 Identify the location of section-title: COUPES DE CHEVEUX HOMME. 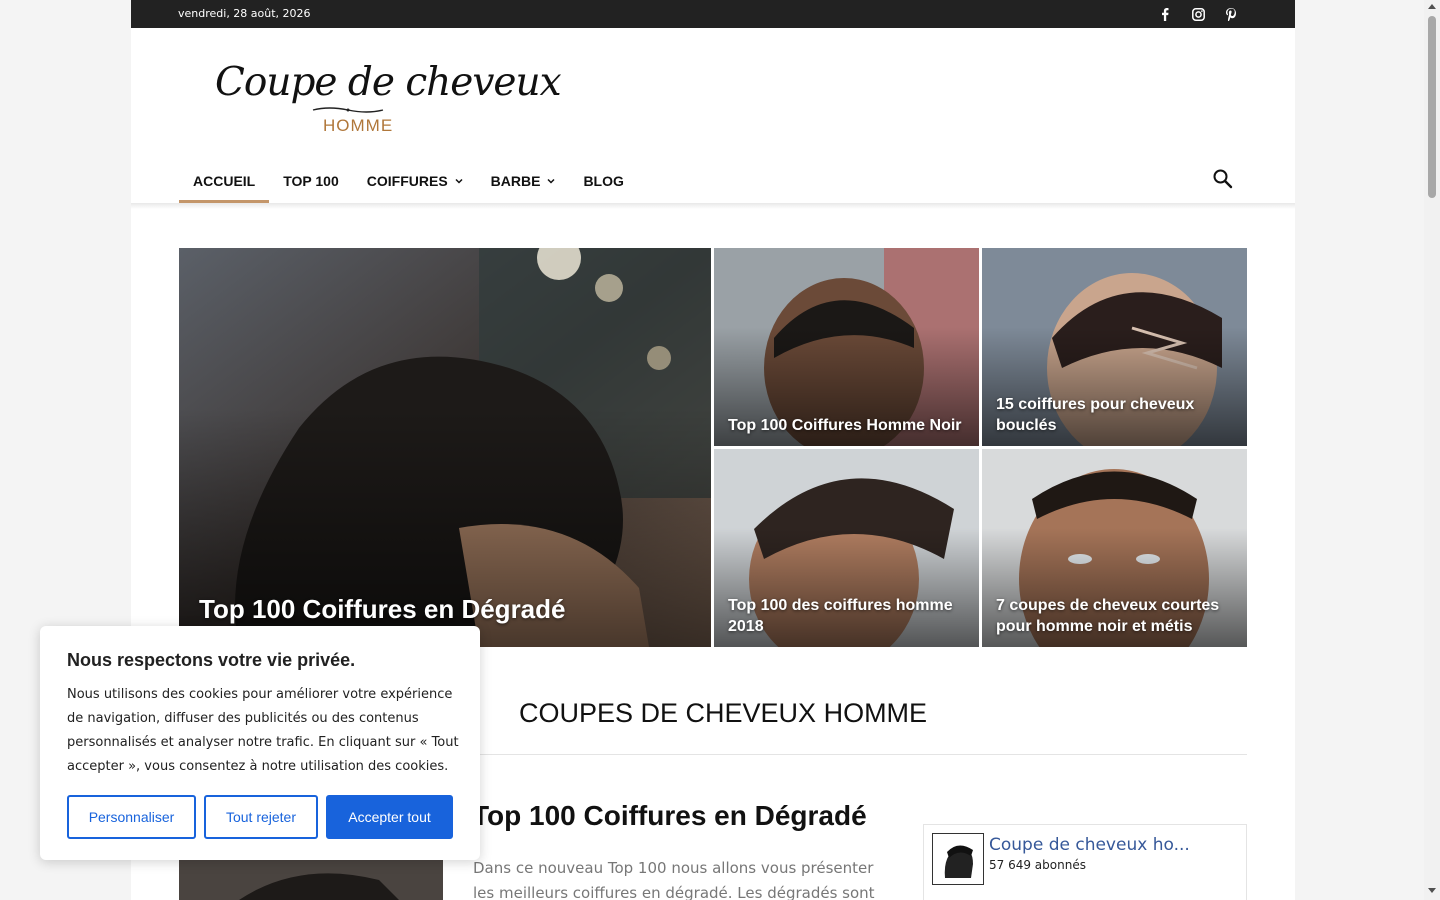
(723, 713).